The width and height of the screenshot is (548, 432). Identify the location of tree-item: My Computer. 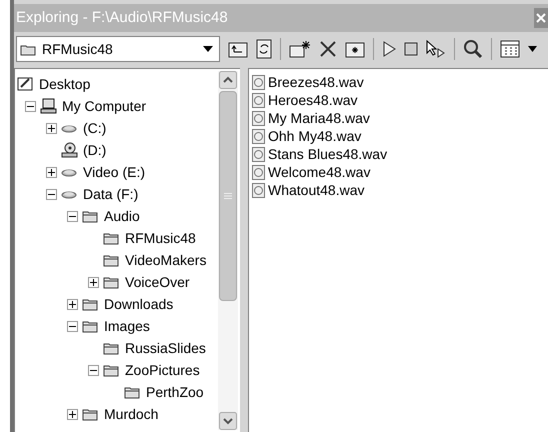
(104, 106).